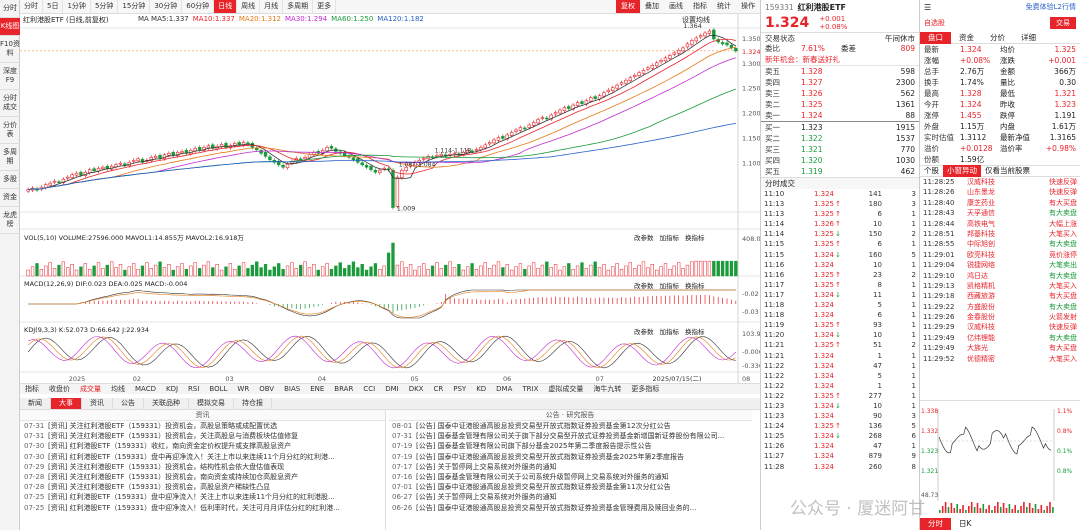 The height and width of the screenshot is (530, 1080). What do you see at coordinates (993, 192) in the screenshot?
I see `flash-stock: 山东墨龙` at bounding box center [993, 192].